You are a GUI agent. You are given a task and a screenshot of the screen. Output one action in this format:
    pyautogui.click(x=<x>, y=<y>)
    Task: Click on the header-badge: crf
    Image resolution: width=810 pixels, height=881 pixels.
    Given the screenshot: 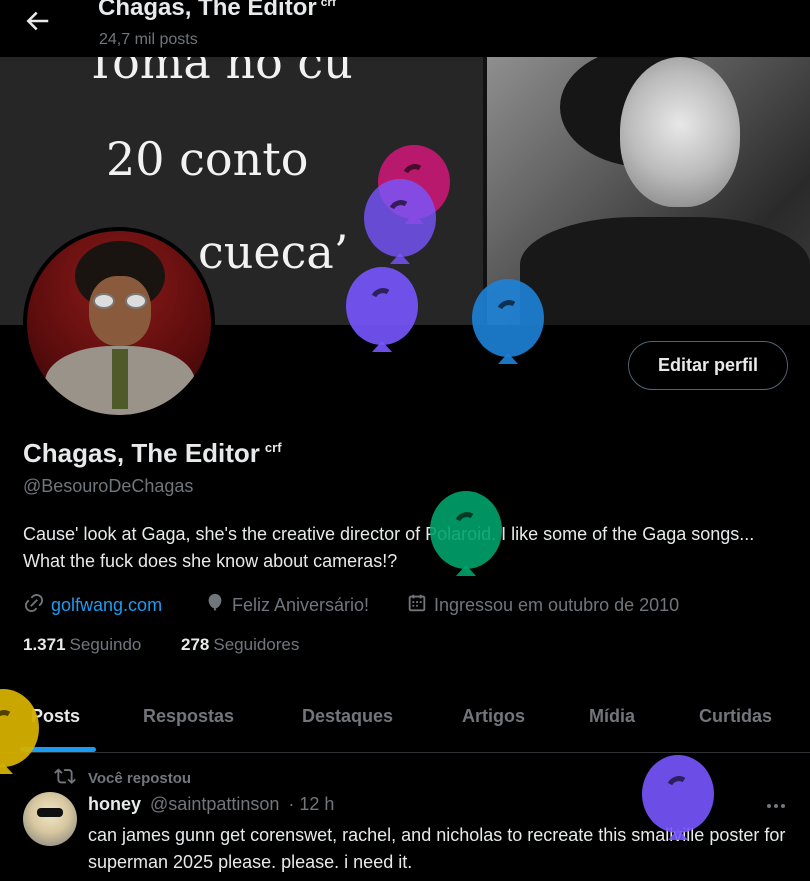 What is the action you would take?
    pyautogui.click(x=328, y=4)
    